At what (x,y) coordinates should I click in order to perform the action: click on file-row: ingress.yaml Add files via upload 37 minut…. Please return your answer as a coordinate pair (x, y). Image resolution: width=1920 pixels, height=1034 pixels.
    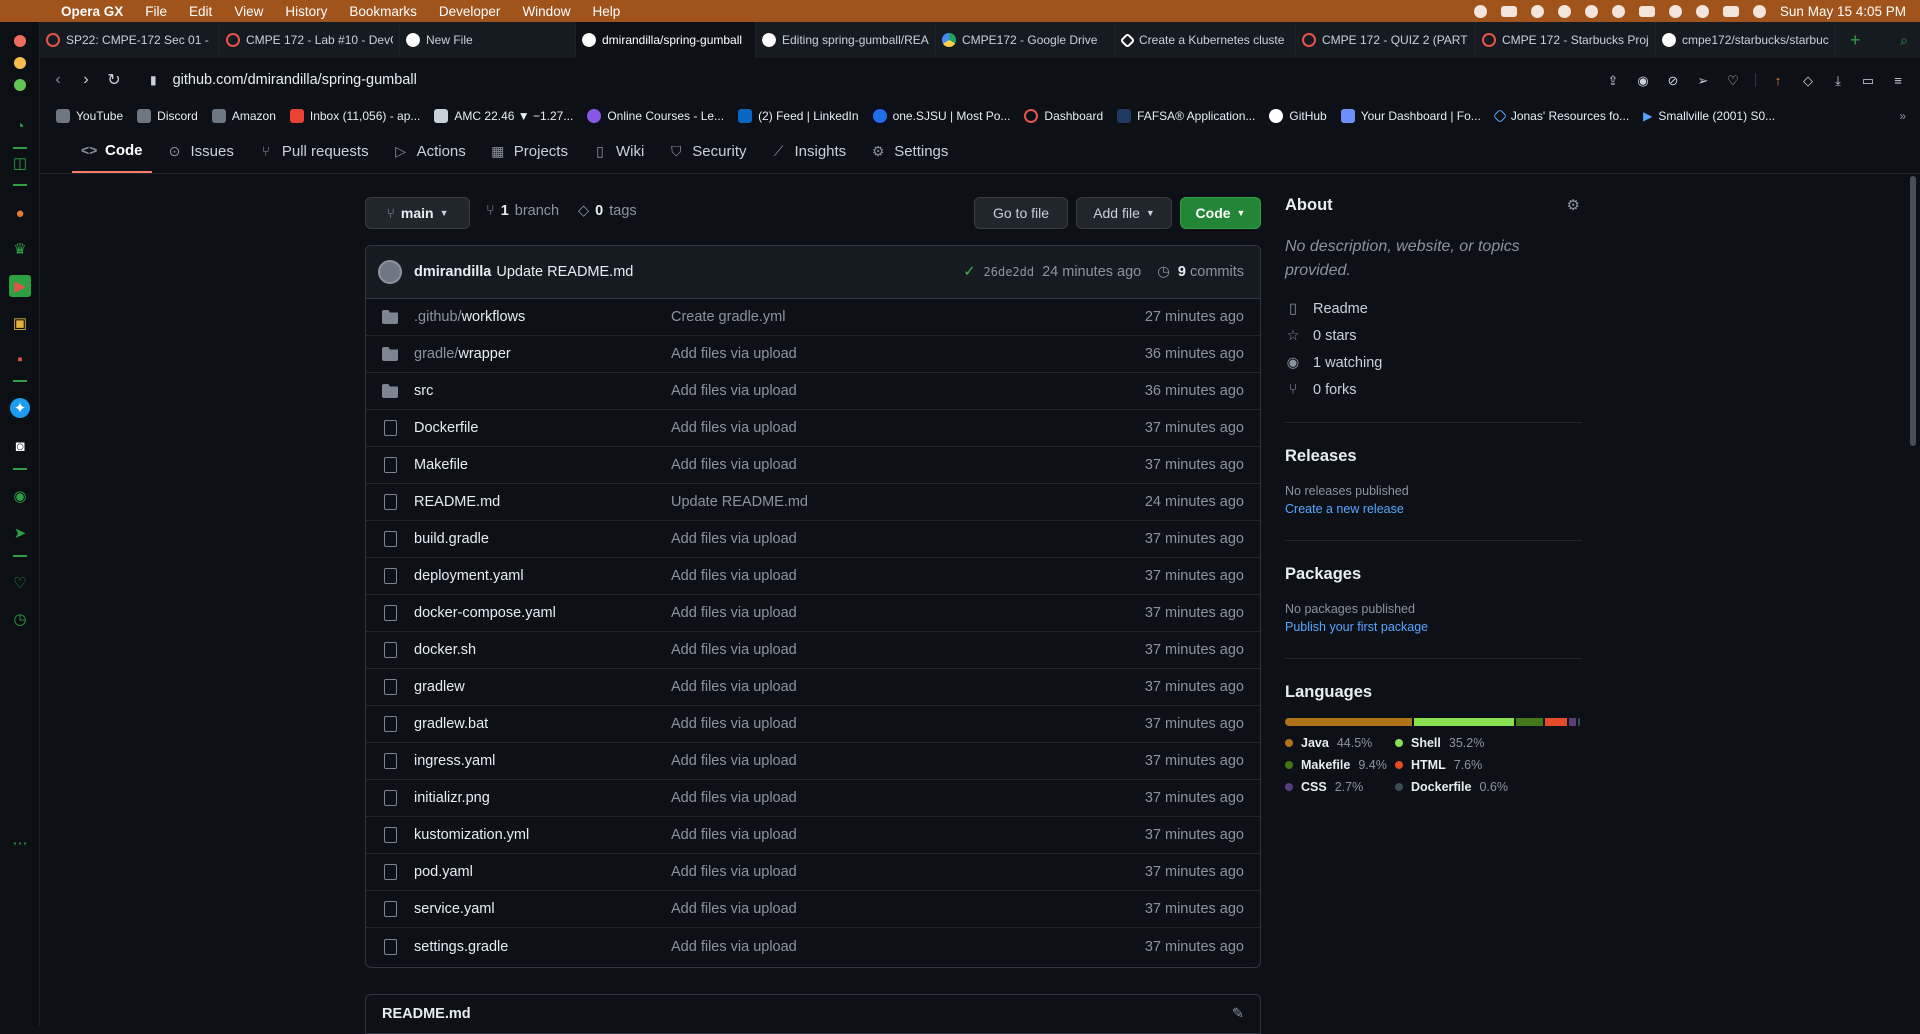
    Looking at the image, I should click on (813, 761).